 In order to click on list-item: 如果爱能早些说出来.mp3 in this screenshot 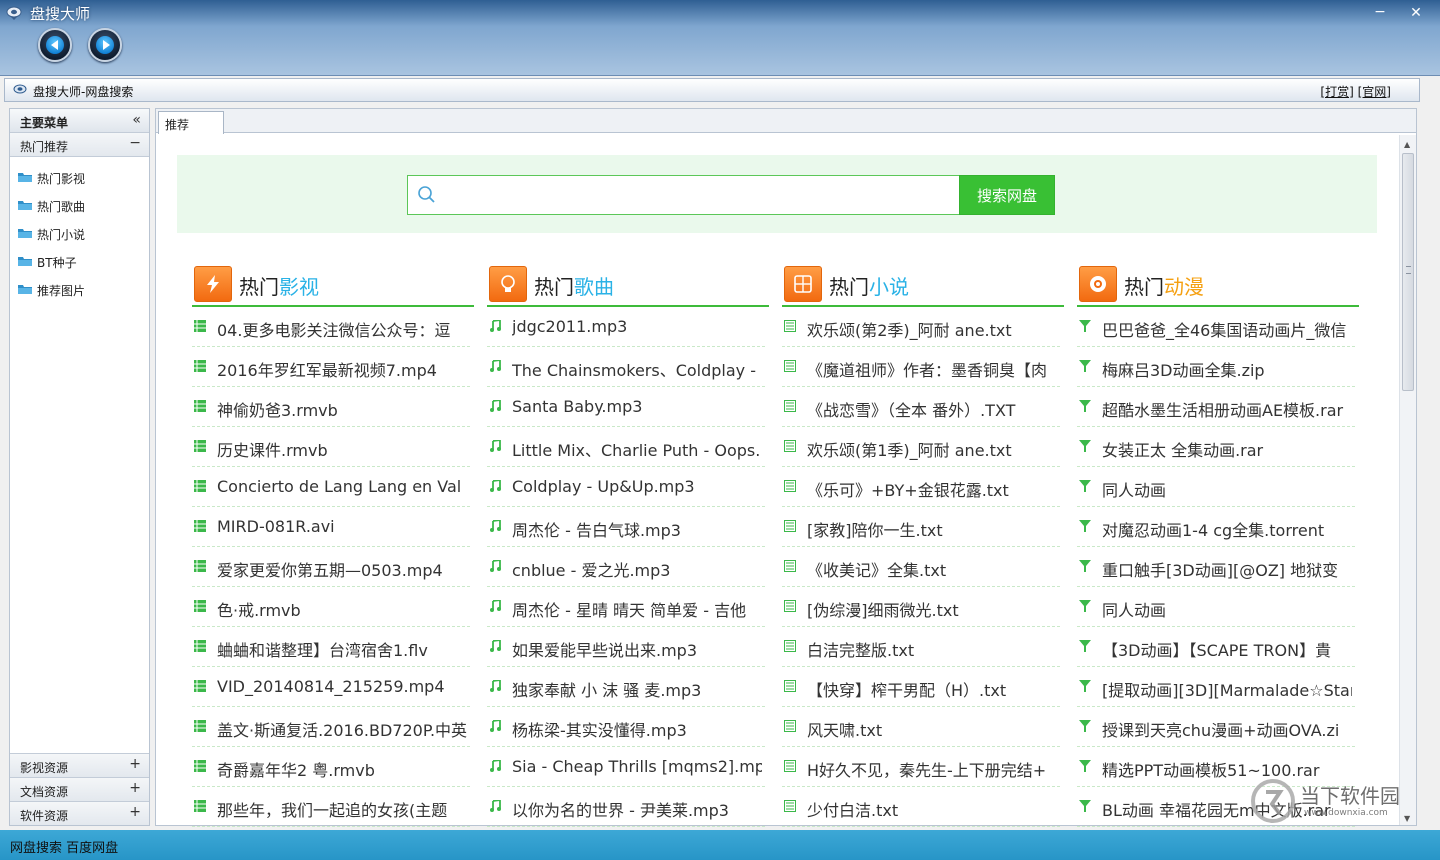, I will do `click(626, 647)`.